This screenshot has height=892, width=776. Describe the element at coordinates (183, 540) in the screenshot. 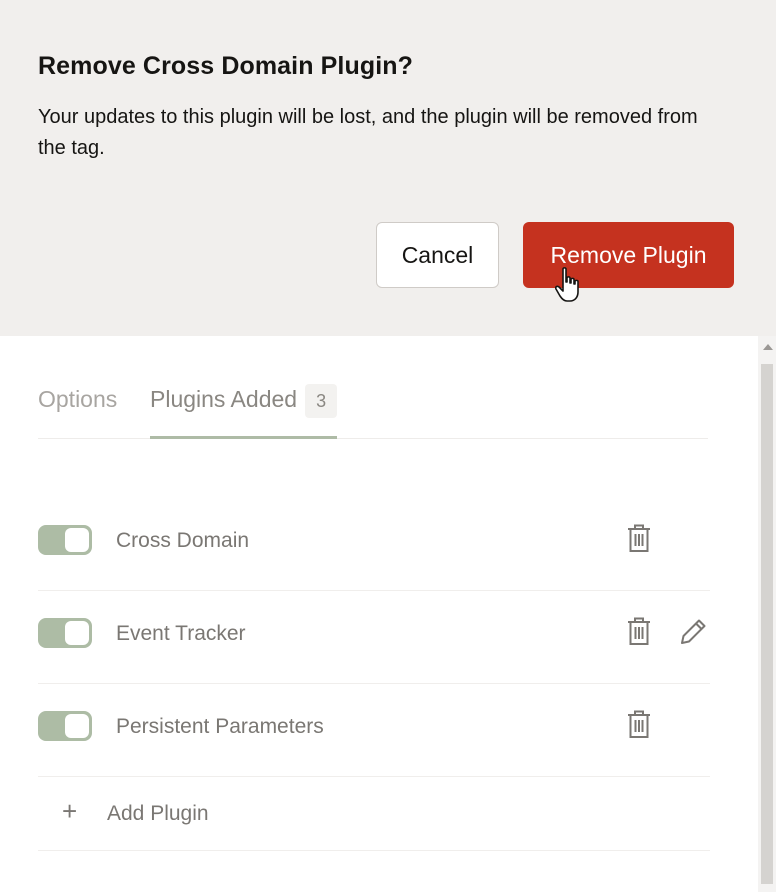

I see `plugin-name: Cross Domain` at that location.